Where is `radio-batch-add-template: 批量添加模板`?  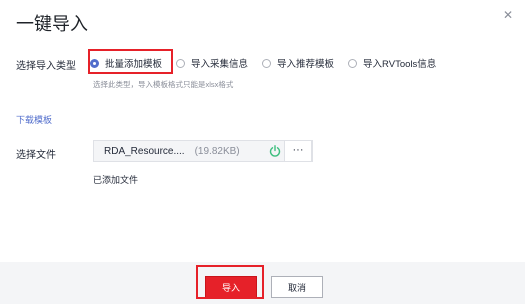
radio-batch-add-template: 批量添加模板 is located at coordinates (126, 63).